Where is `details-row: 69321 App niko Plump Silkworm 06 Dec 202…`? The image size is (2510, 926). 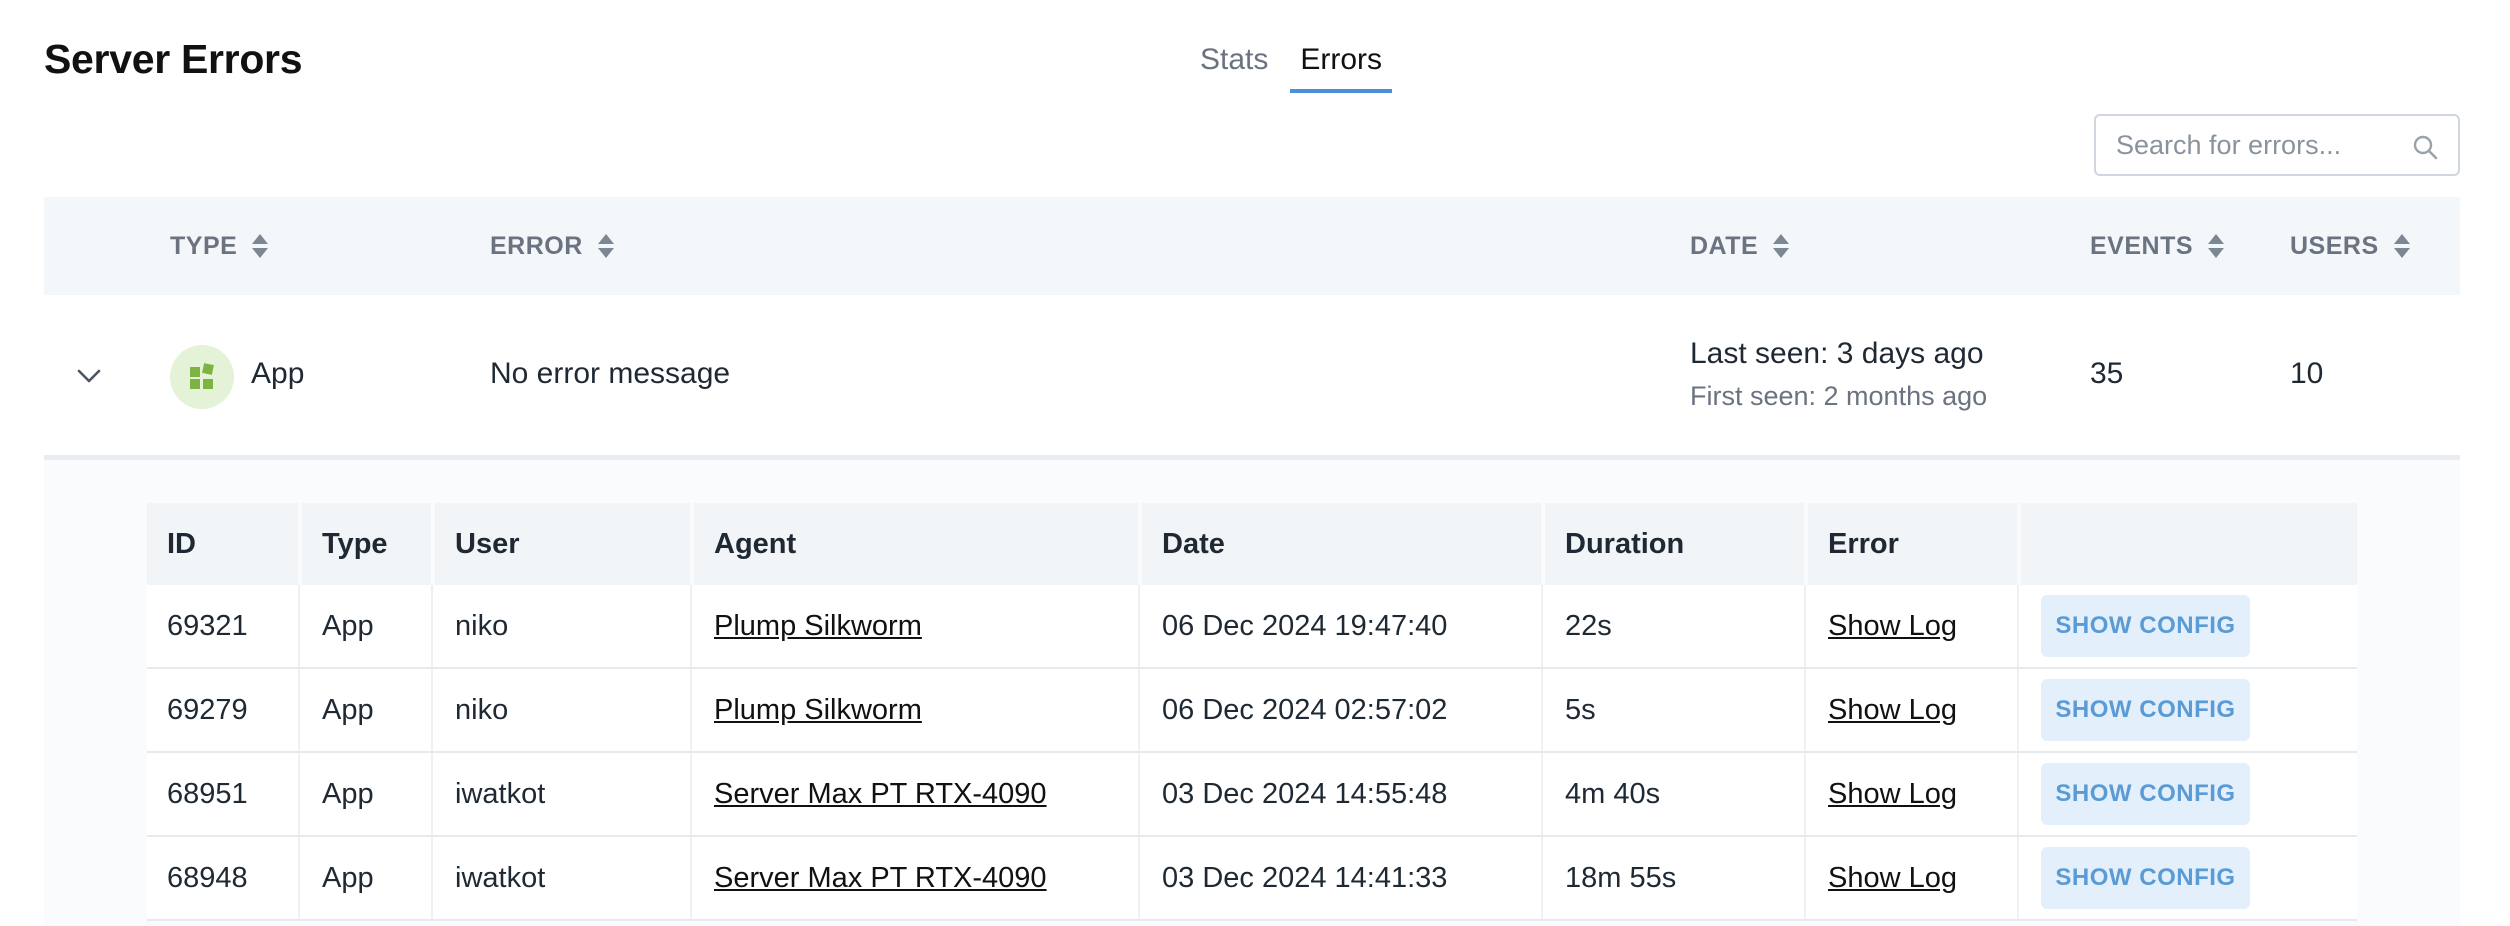
details-row: 69321 App niko Plump Silkworm 06 Dec 202… is located at coordinates (1252, 627).